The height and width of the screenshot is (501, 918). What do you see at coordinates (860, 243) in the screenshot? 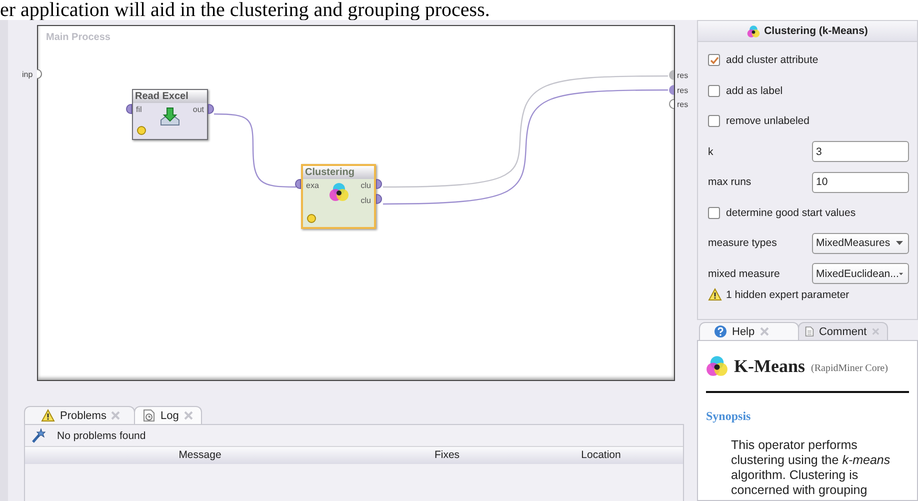
I see `dropdown: MixedMeasures` at bounding box center [860, 243].